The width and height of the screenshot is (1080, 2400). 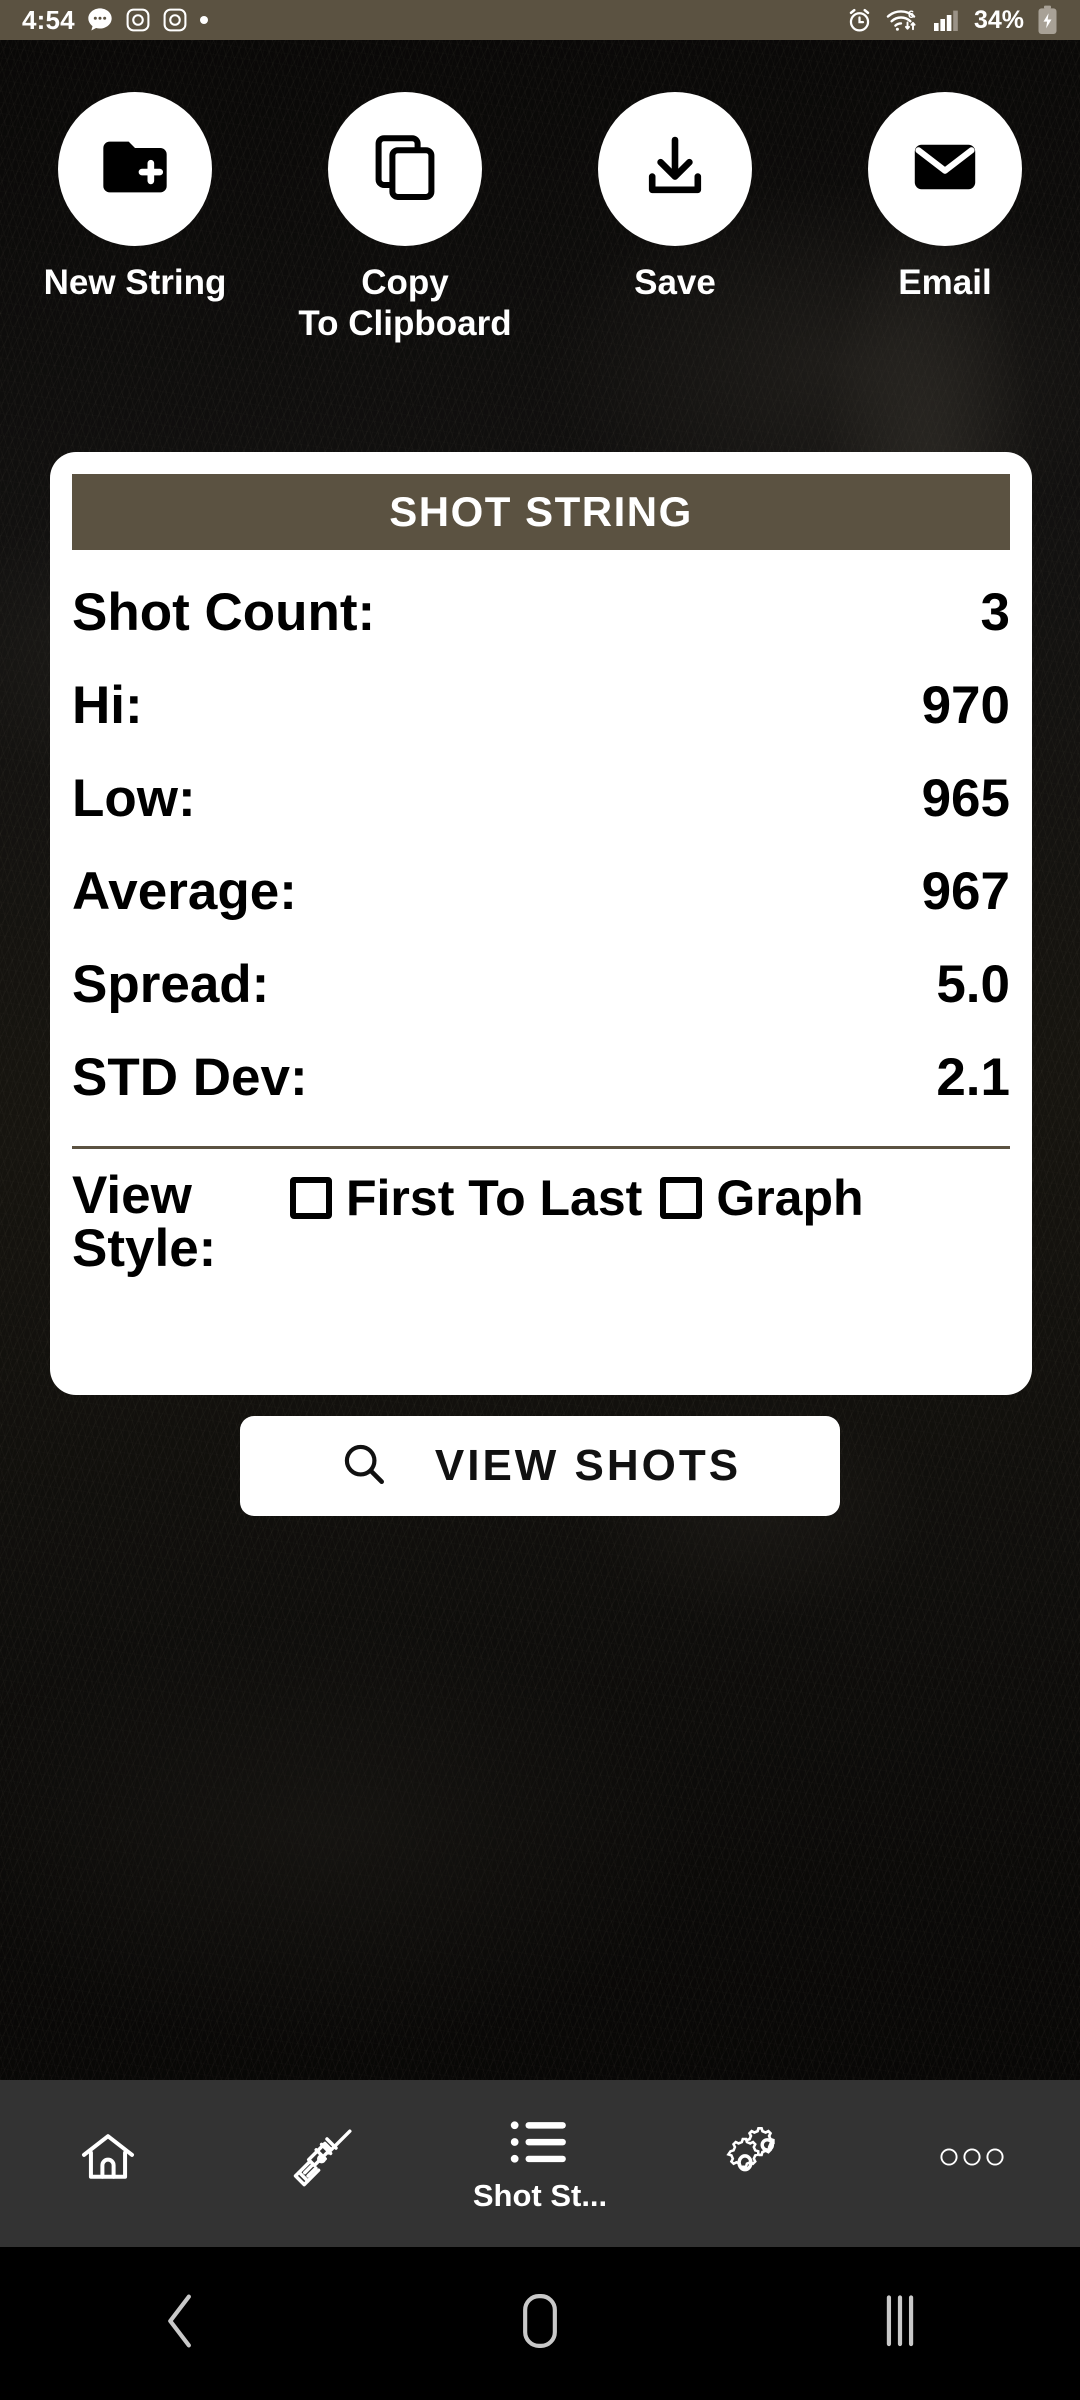 I want to click on overflow-dots-icon, so click(x=972, y=2159).